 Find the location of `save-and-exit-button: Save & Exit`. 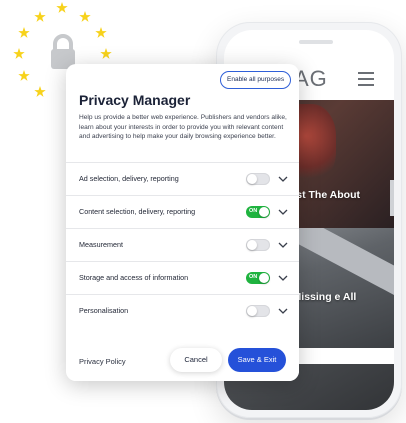

save-and-exit-button: Save & Exit is located at coordinates (257, 360).